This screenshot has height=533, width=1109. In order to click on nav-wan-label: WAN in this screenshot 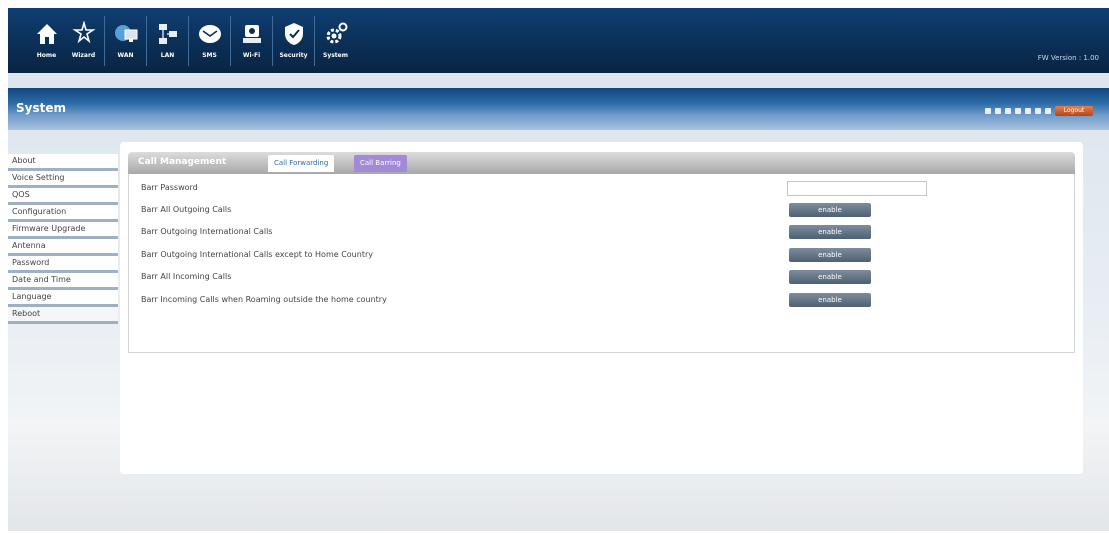, I will do `click(125, 55)`.